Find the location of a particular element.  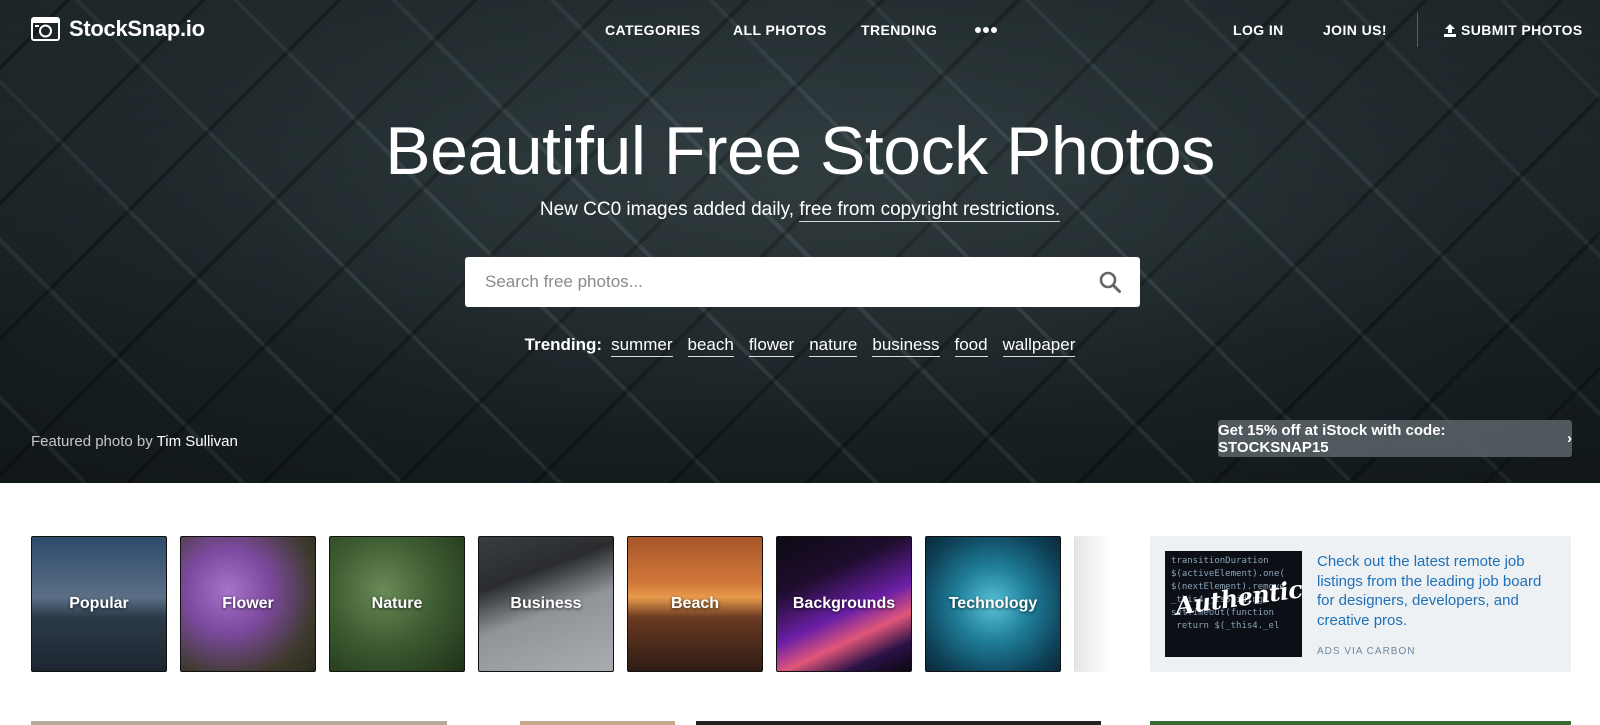

search-icon is located at coordinates (1110, 282).